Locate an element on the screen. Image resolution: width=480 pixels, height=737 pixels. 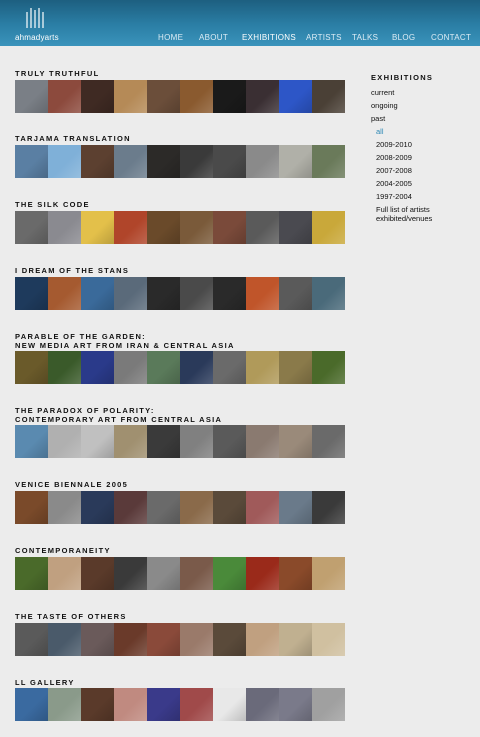
exhibition-title-line: NEW MEDIA ART FROM IRAN & CENTRAL ASIA is located at coordinates (165, 345).